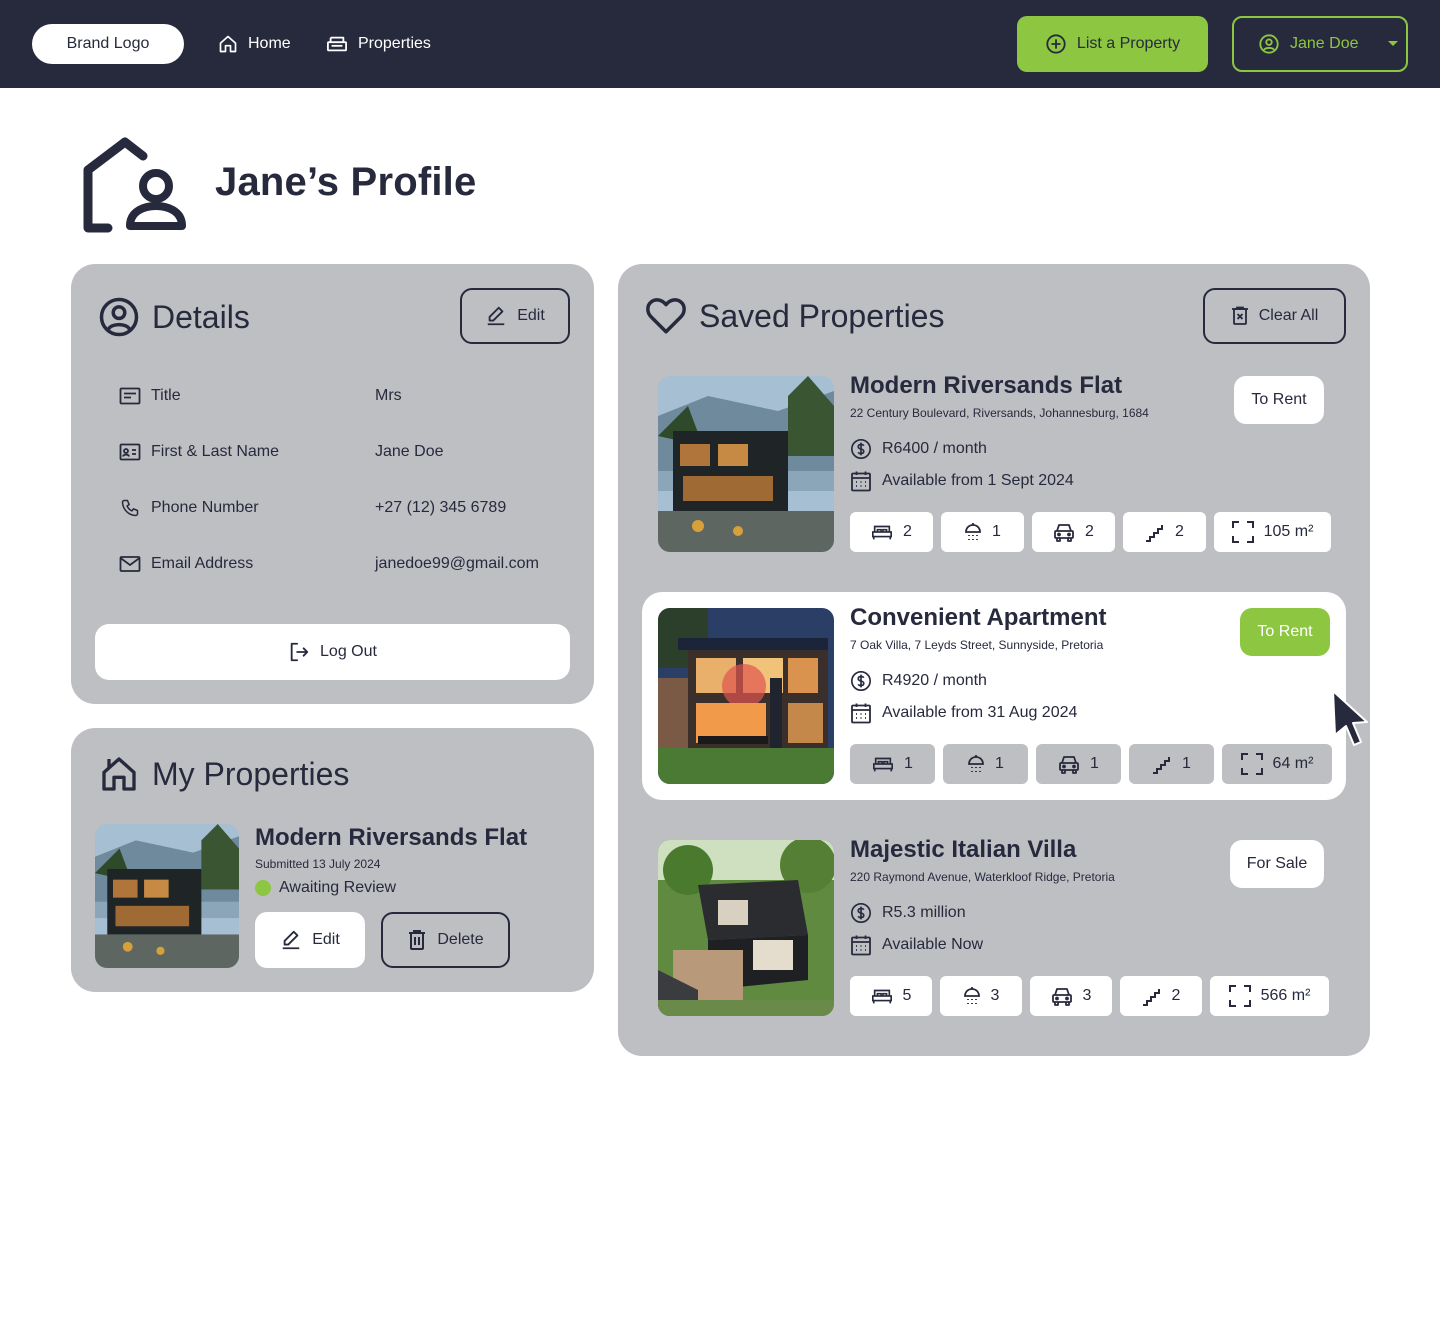  What do you see at coordinates (1293, 763) in the screenshot?
I see `area-value: 64 m²` at bounding box center [1293, 763].